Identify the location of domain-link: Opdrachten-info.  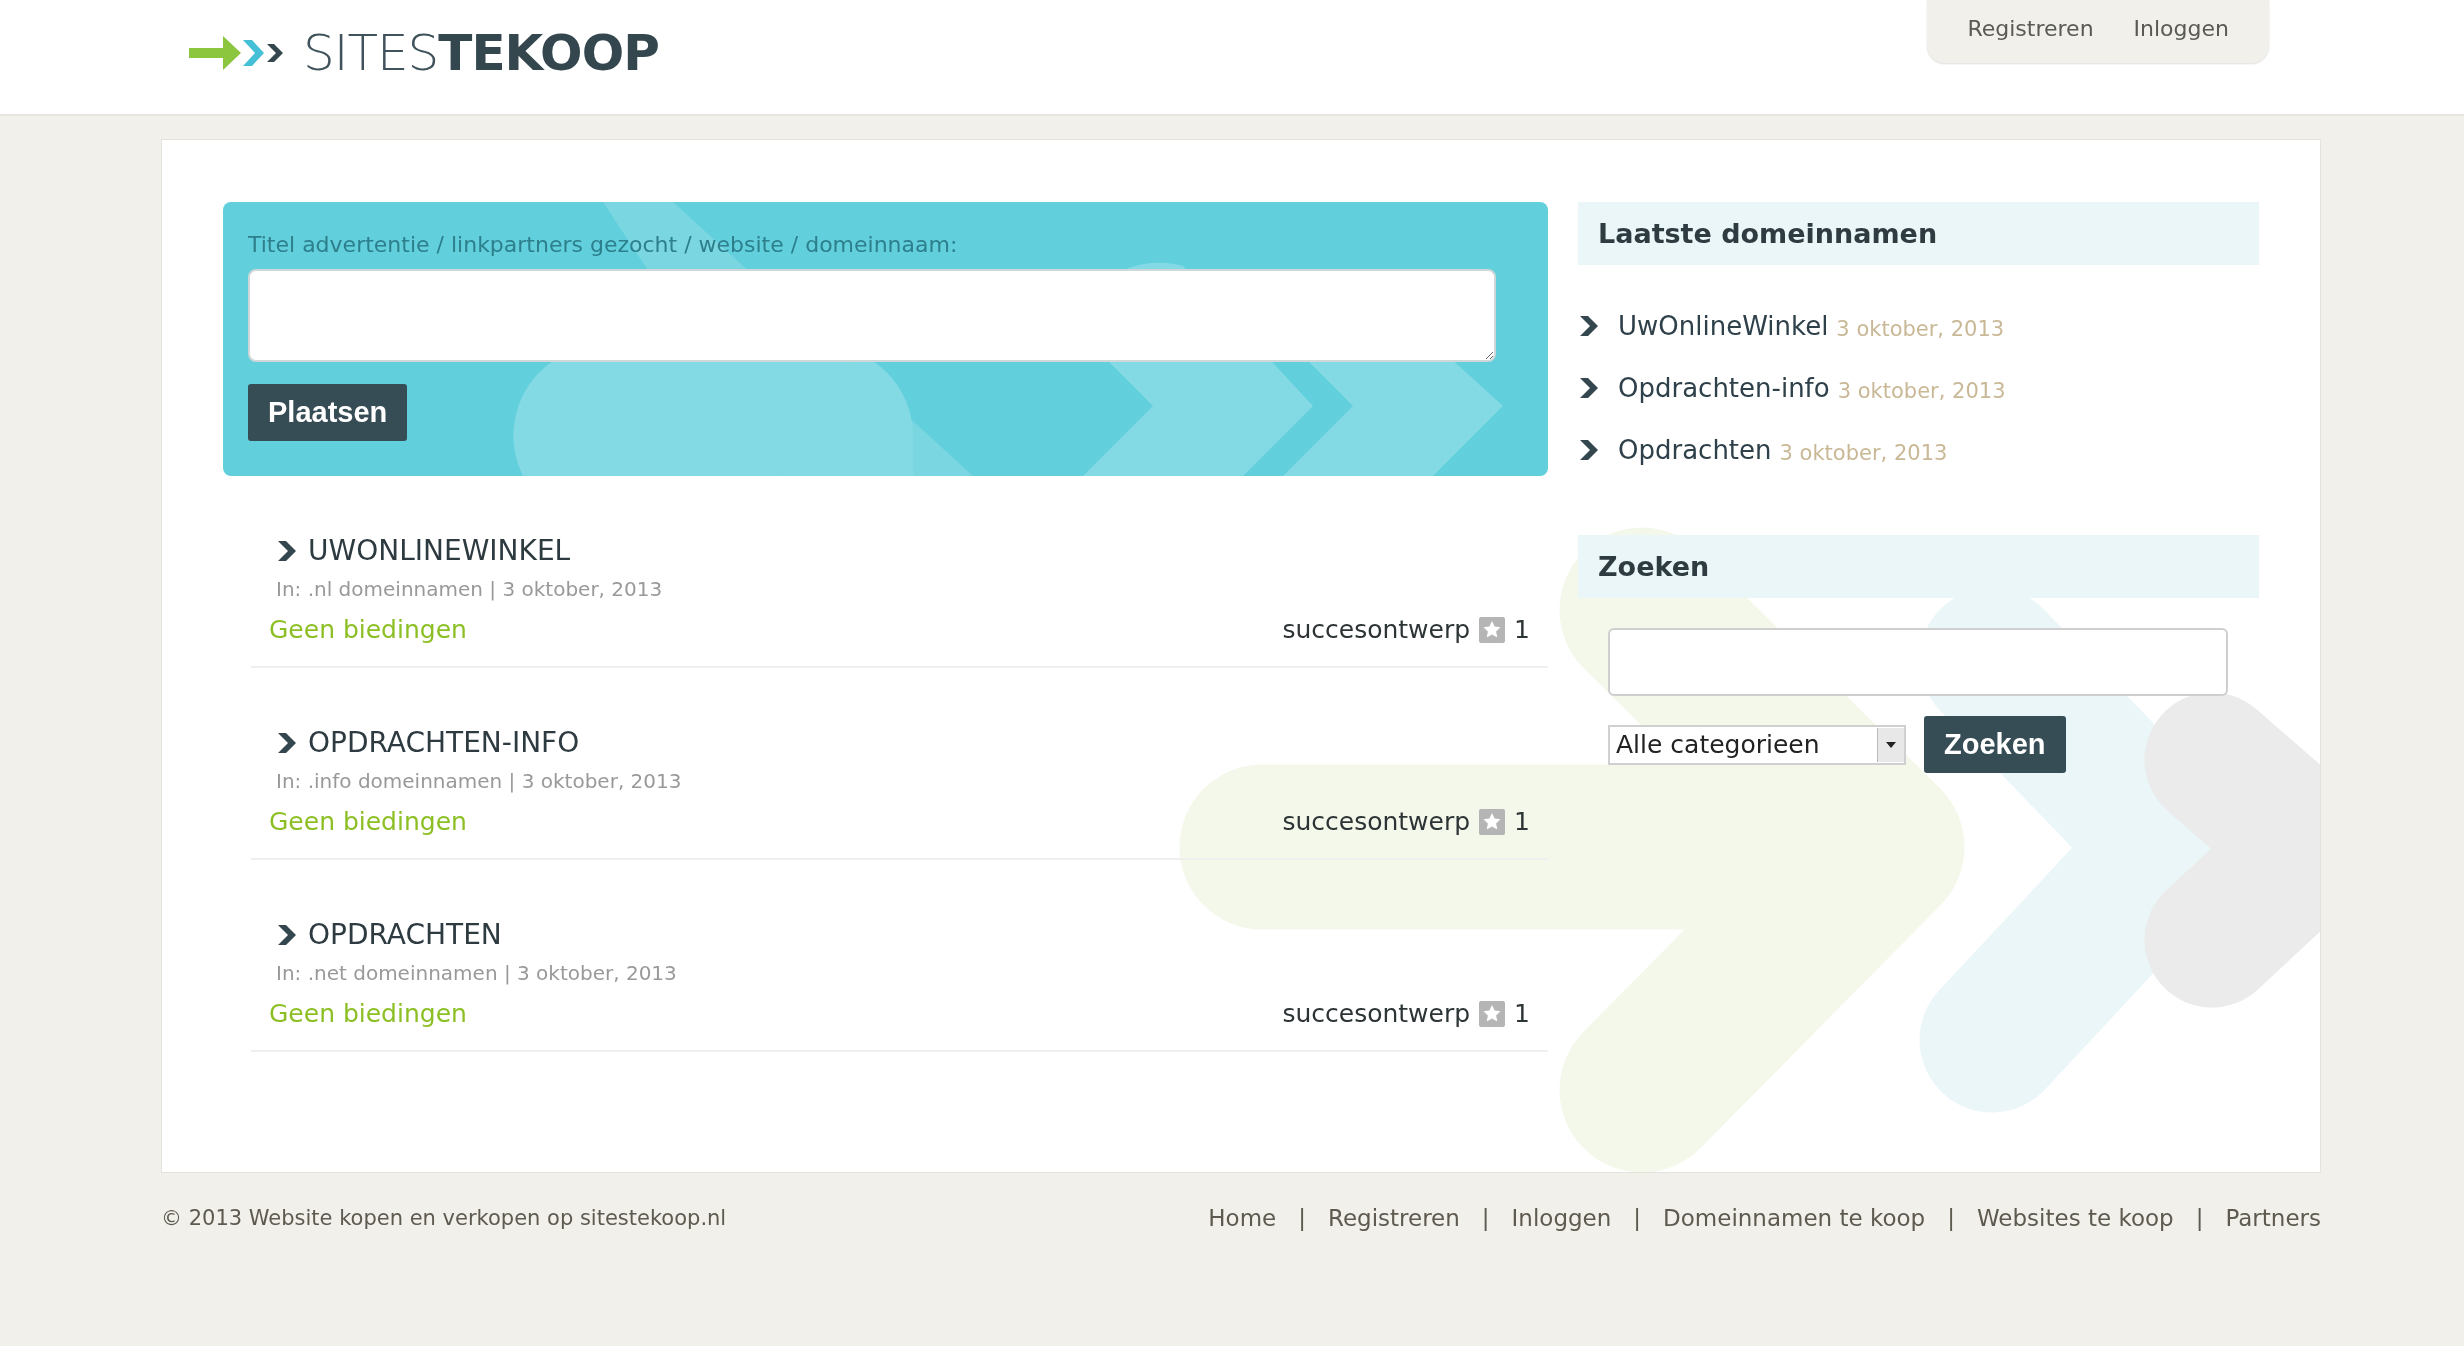
(1724, 388).